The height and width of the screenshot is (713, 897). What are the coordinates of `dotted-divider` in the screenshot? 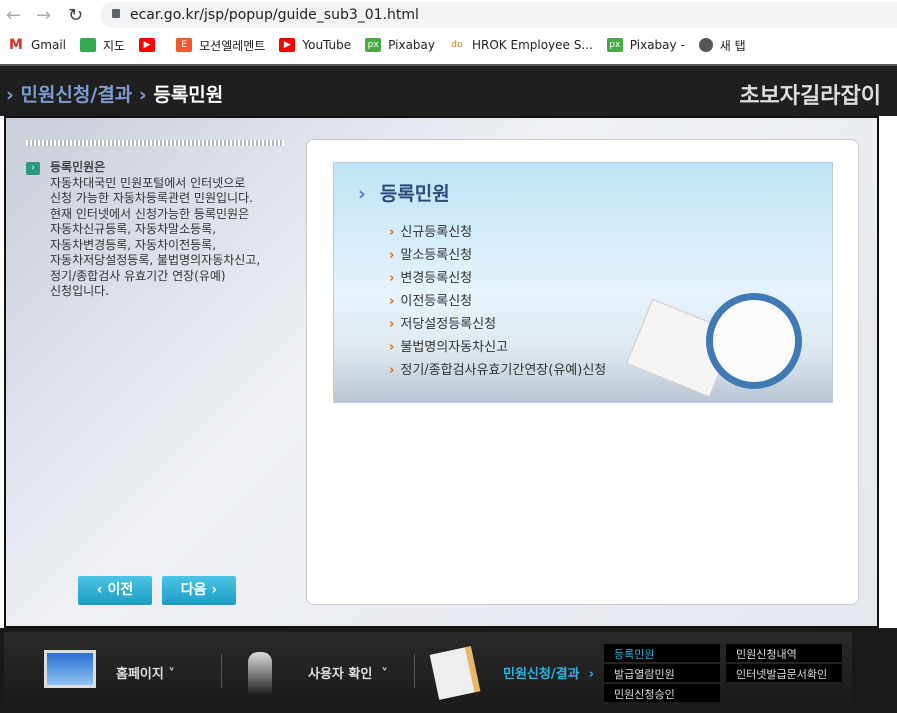 It's located at (155, 143).